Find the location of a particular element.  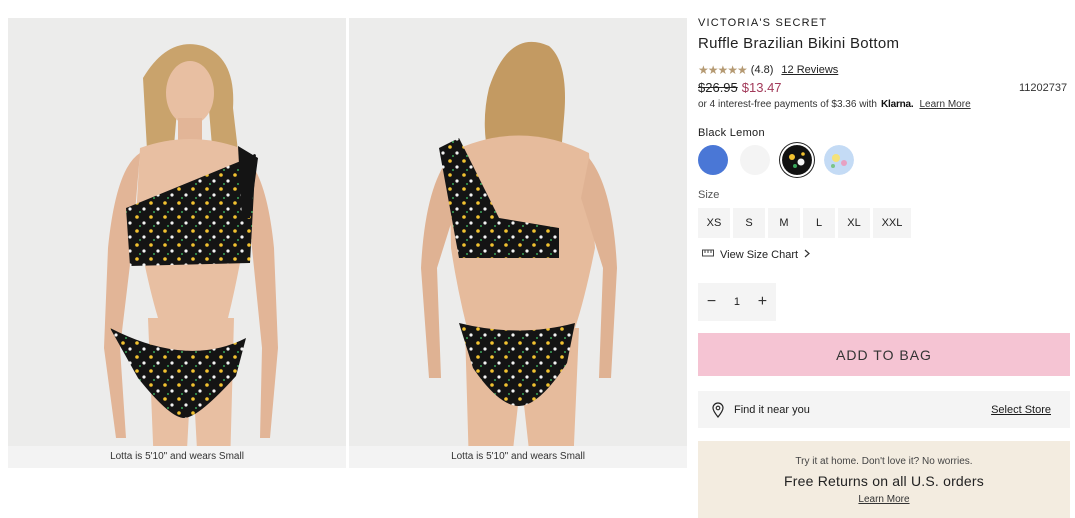

size-option-xxl: XXL is located at coordinates (892, 223).